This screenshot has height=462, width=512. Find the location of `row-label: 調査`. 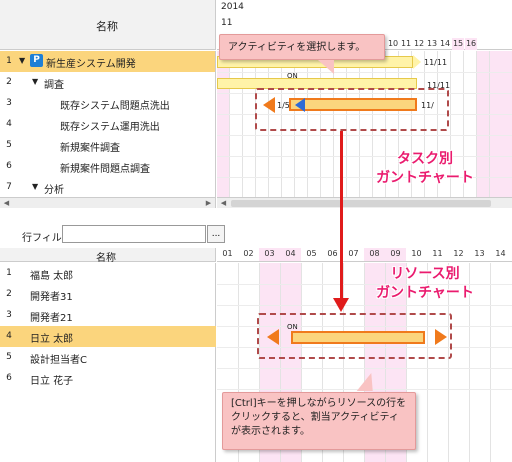

row-label: 調査 is located at coordinates (54, 85).